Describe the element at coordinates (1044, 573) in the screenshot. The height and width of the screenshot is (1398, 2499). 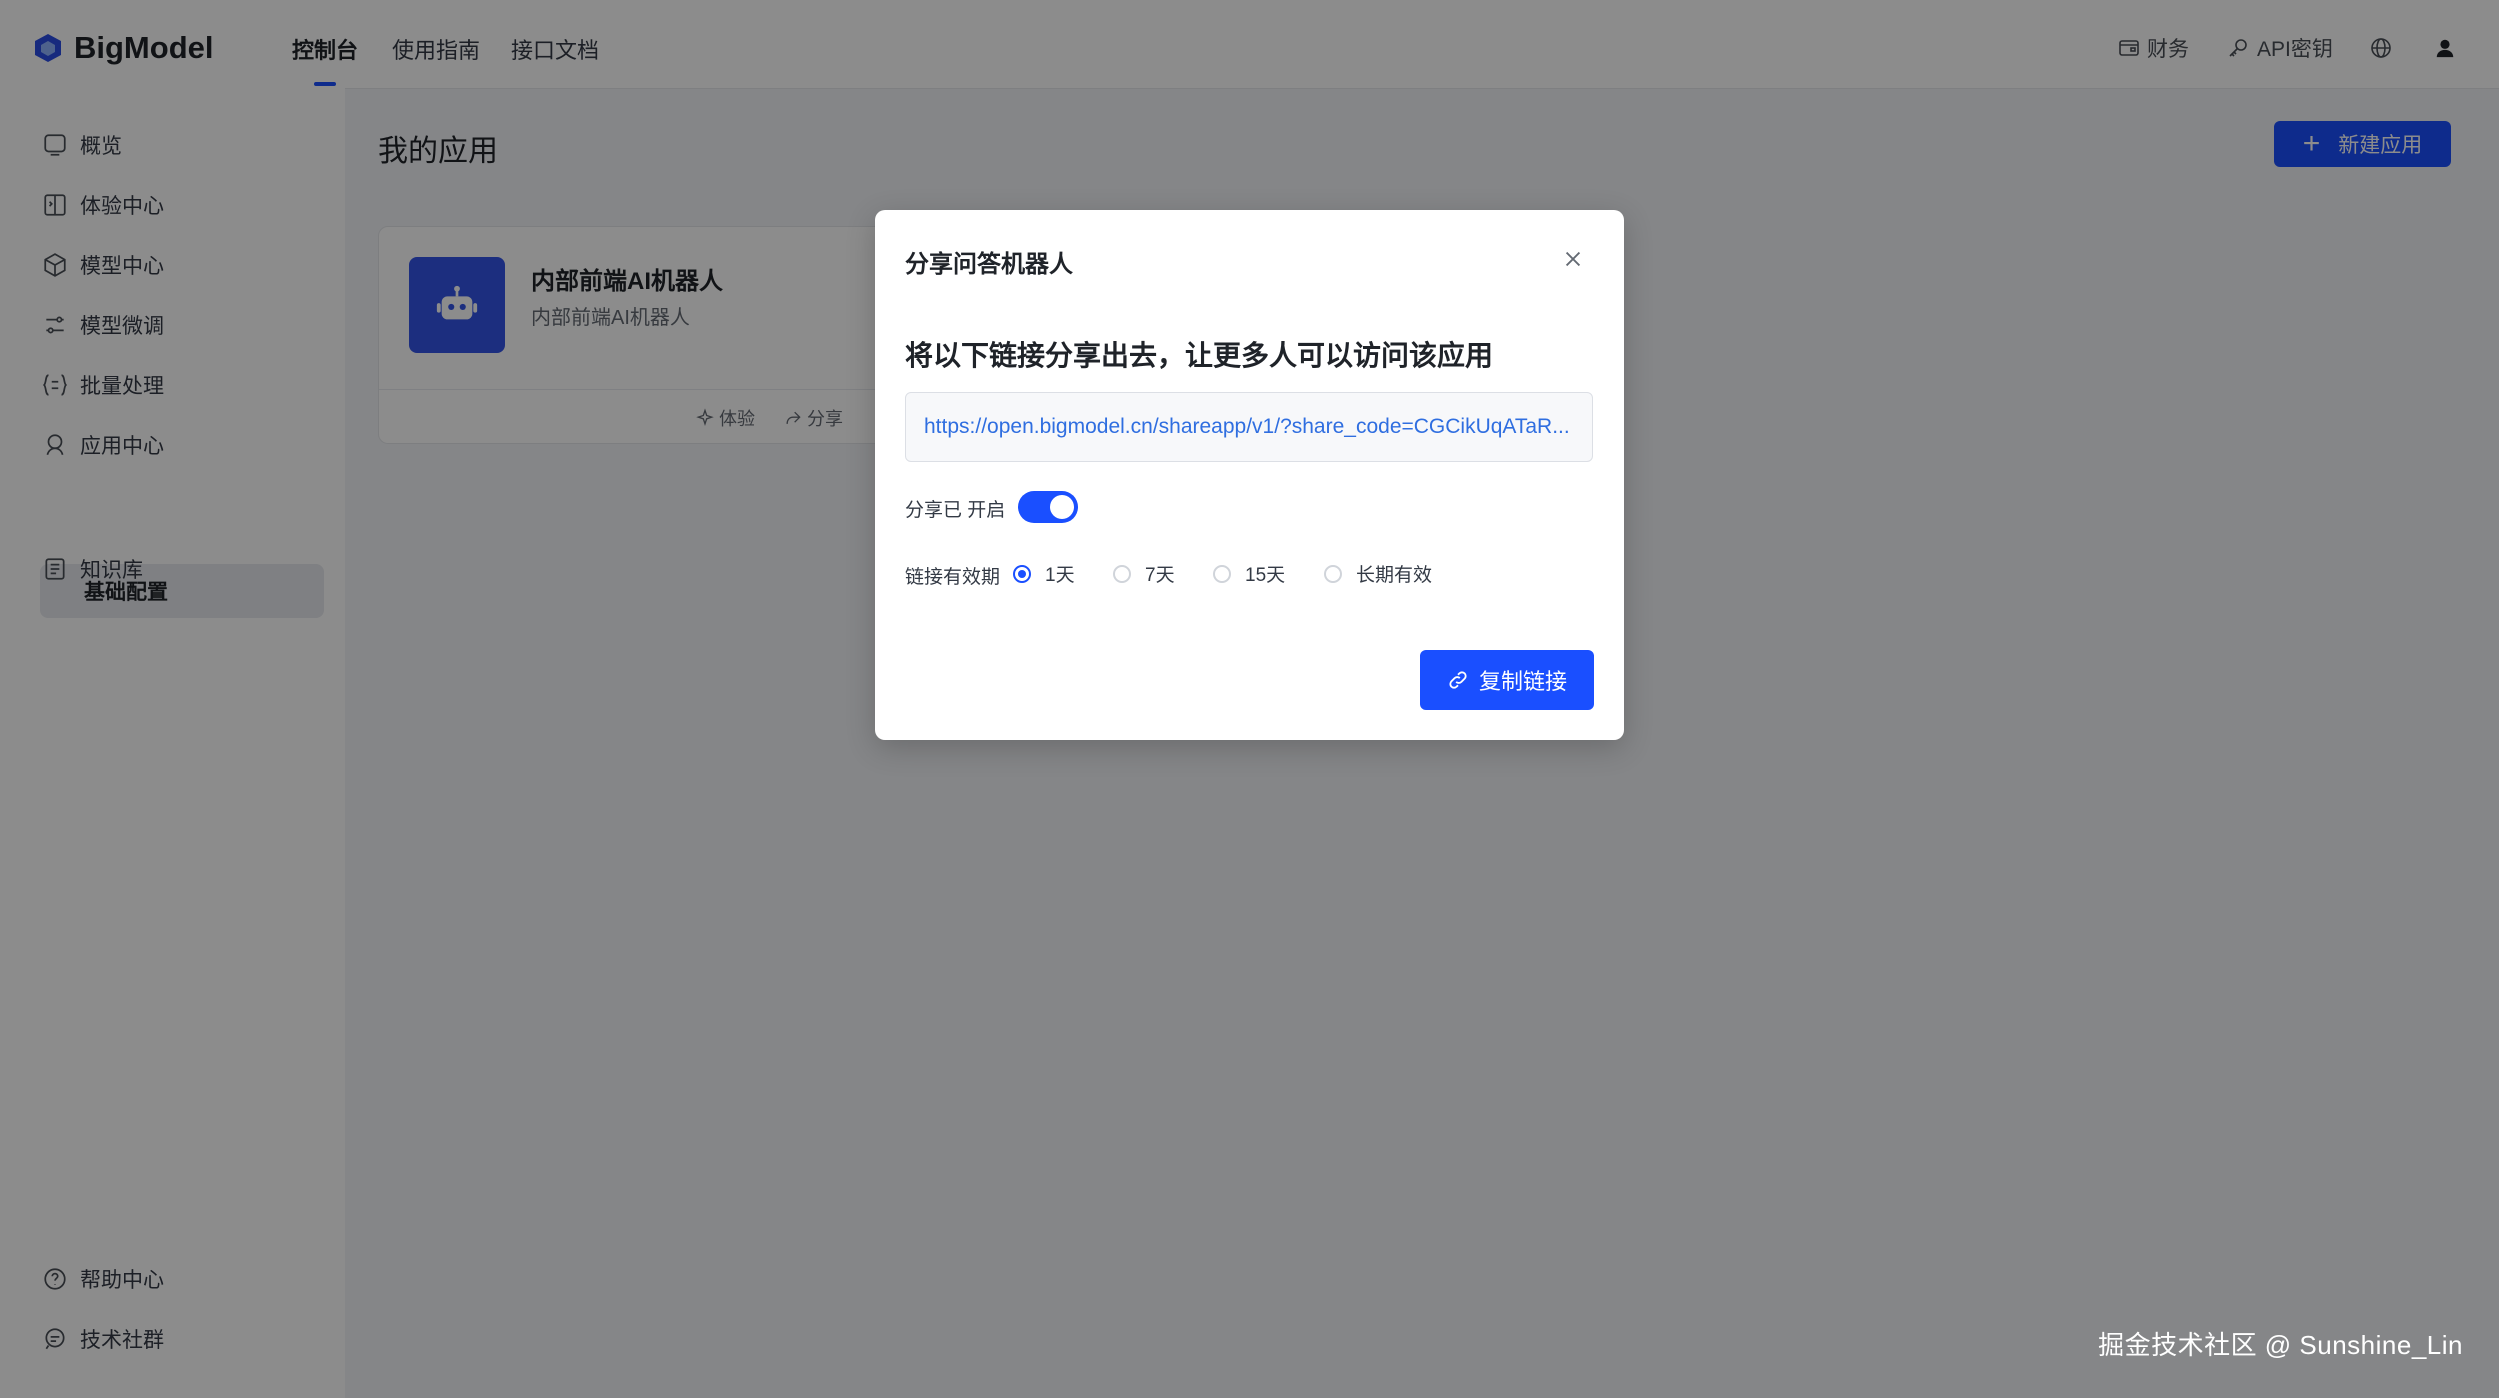
I see `expiry-option-1-day: 1天` at that location.